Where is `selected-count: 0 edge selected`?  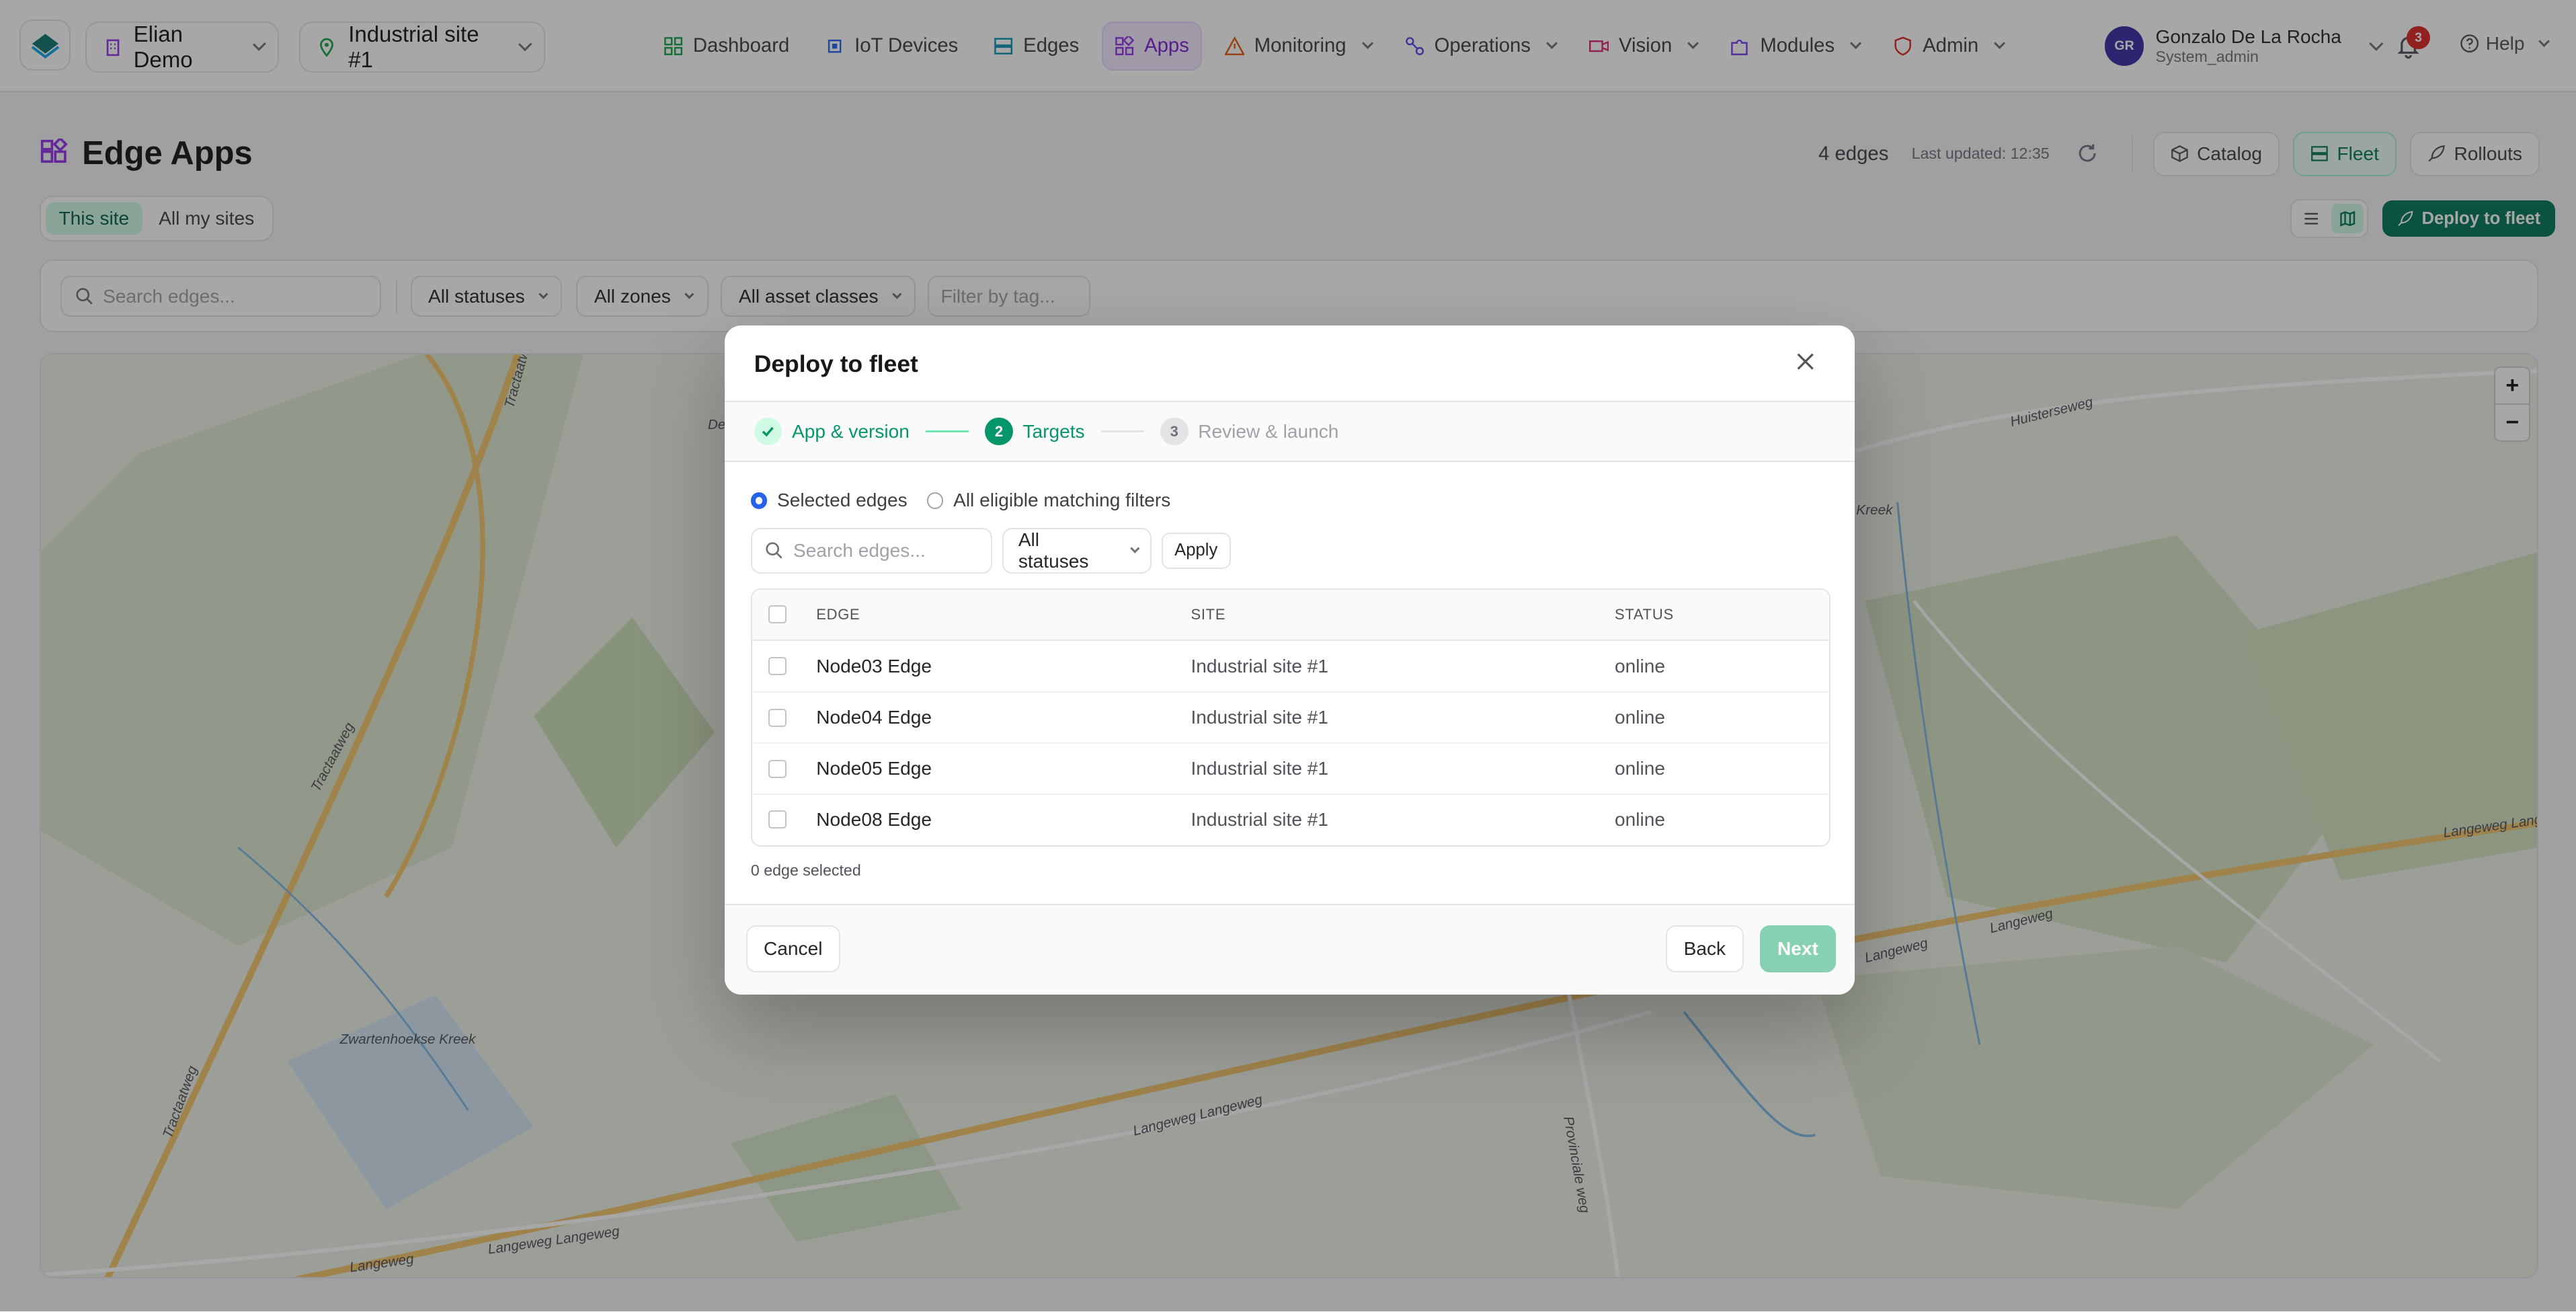
selected-count: 0 edge selected is located at coordinates (805, 870).